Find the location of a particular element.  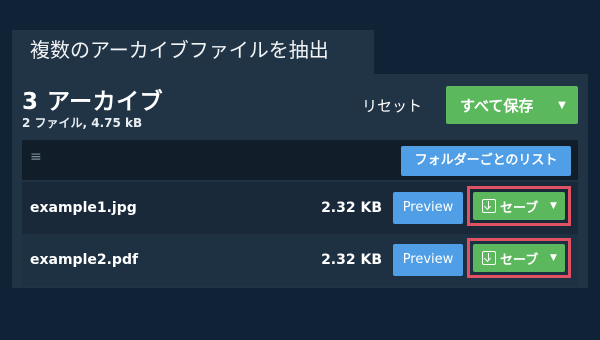

archive-count: 3 アーカイブ is located at coordinates (93, 102).